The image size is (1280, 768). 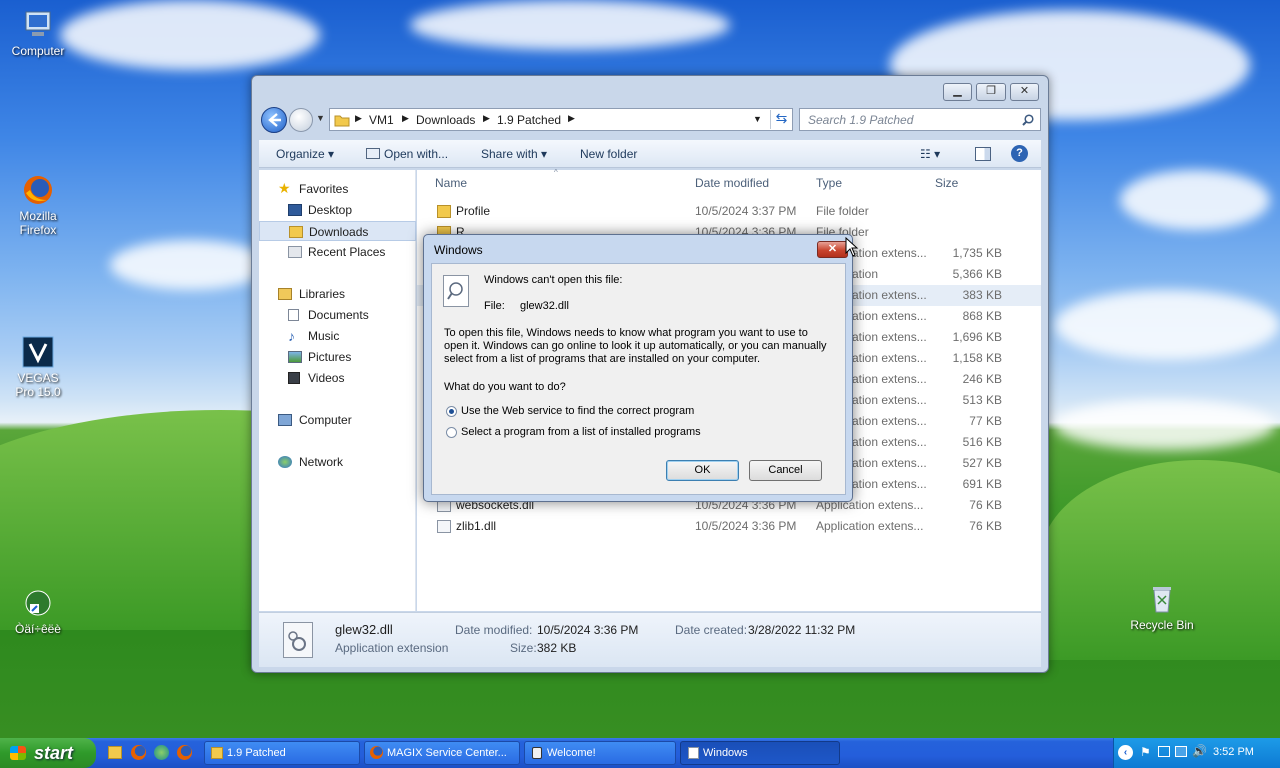 I want to click on radio-program-list, so click(x=451, y=432).